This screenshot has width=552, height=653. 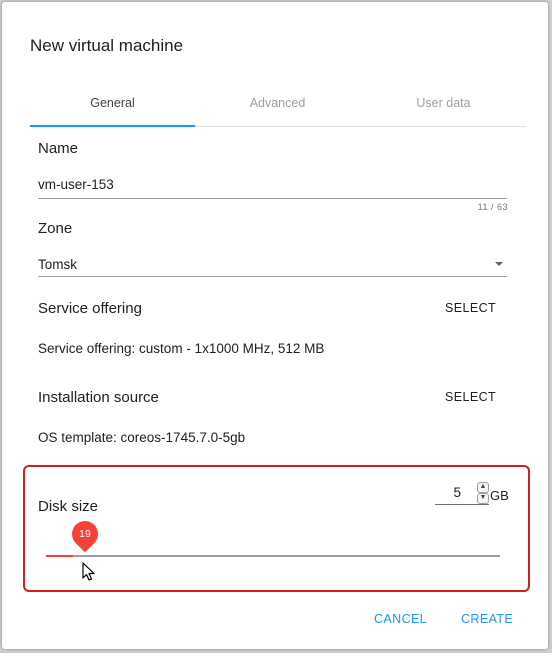 What do you see at coordinates (58, 264) in the screenshot?
I see `zone-select-value: Tomsk` at bounding box center [58, 264].